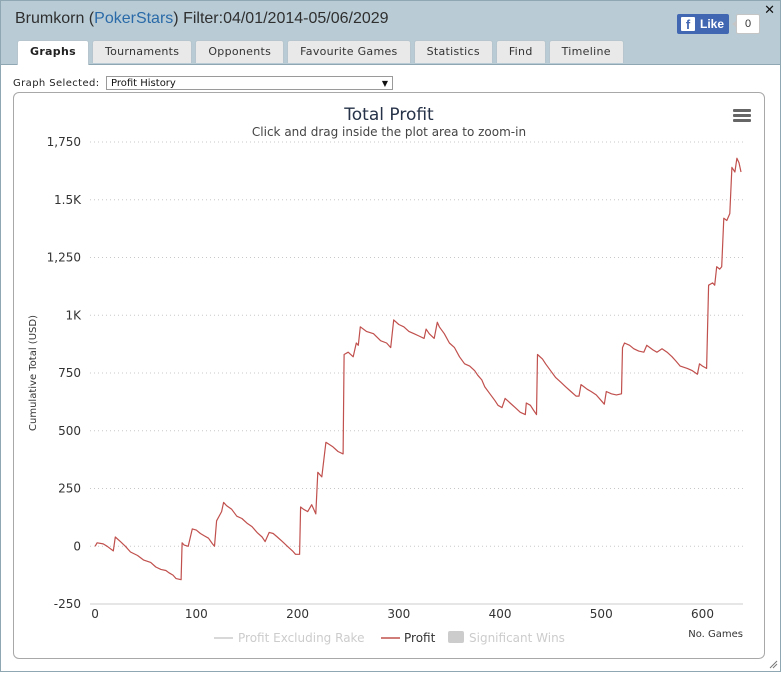  What do you see at coordinates (769, 10) in the screenshot?
I see `close-icon: ✕` at bounding box center [769, 10].